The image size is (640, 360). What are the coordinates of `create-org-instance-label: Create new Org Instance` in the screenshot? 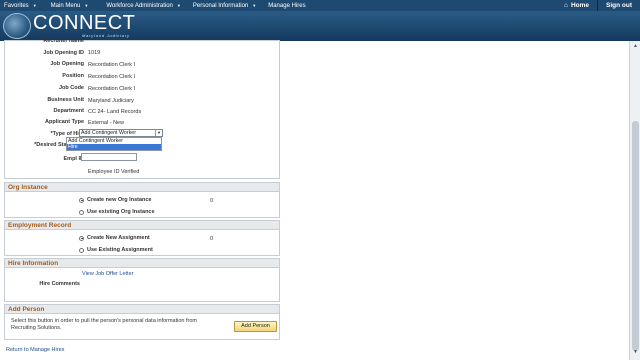 It's located at (119, 200).